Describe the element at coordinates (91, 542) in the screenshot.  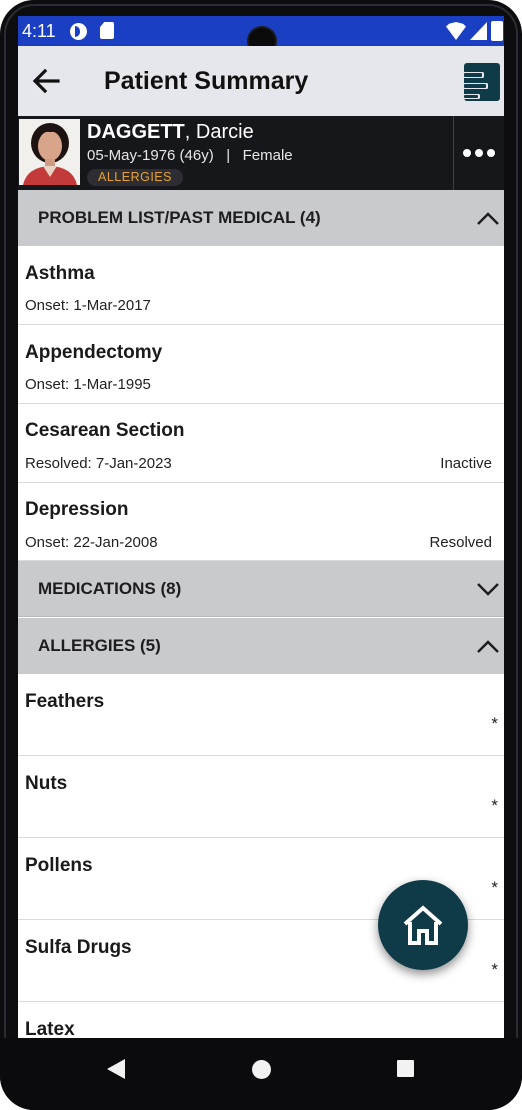
I see `problem-date: Onset: 22-Jan-2008` at that location.